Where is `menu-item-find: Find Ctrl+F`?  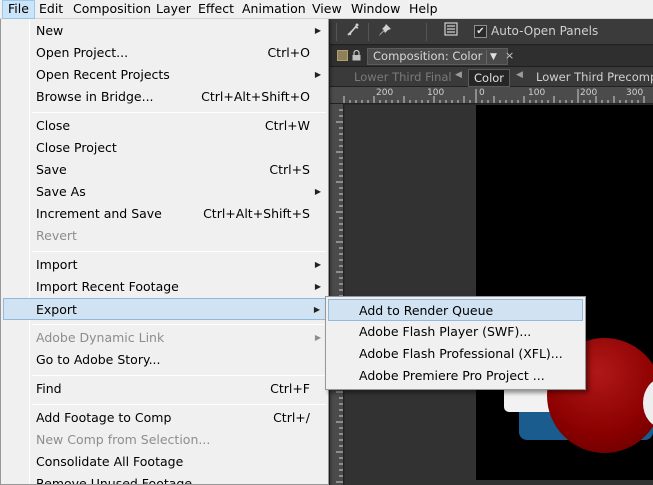
menu-item-find: Find Ctrl+F is located at coordinates (165, 389).